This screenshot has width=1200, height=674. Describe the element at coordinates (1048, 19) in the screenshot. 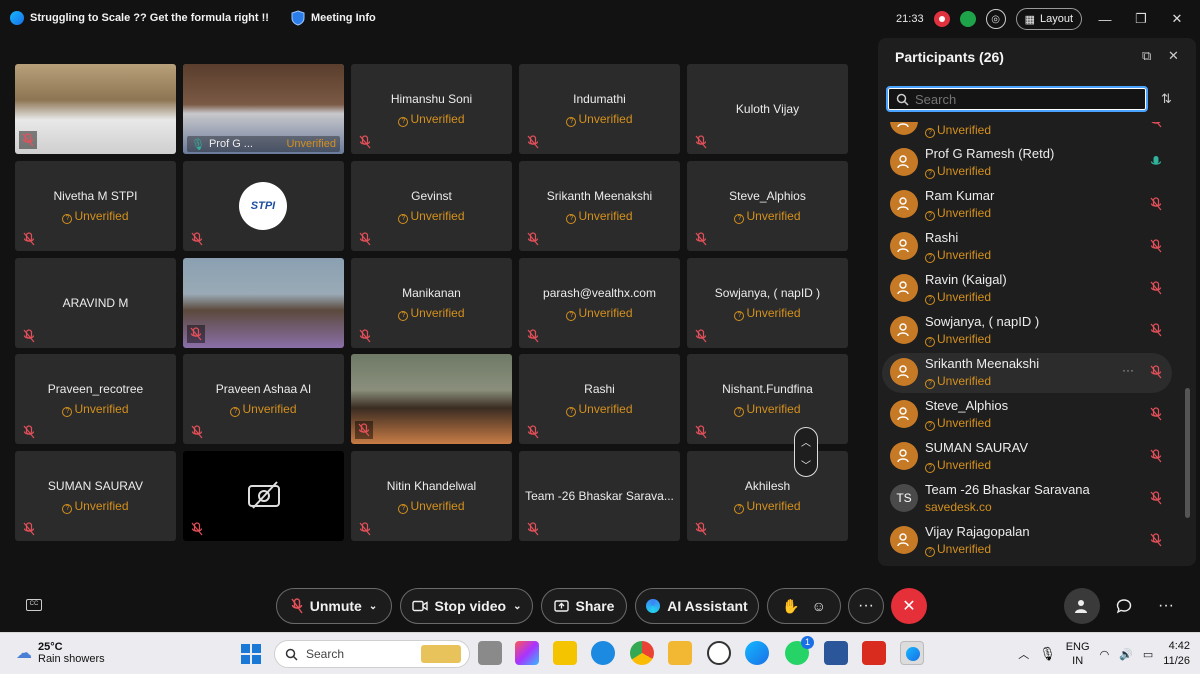

I see `layout-button: ▦ Layout` at that location.